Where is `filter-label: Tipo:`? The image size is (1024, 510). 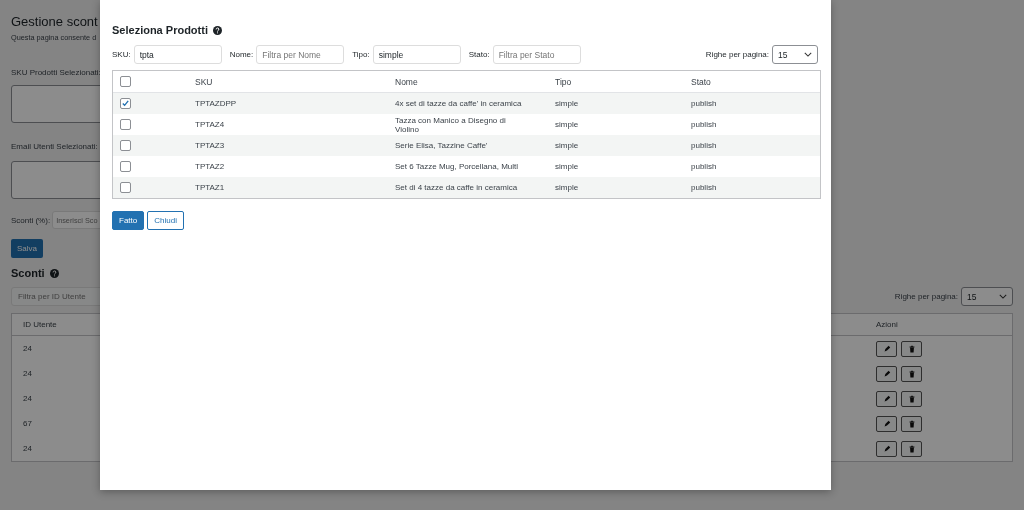 filter-label: Tipo: is located at coordinates (361, 54).